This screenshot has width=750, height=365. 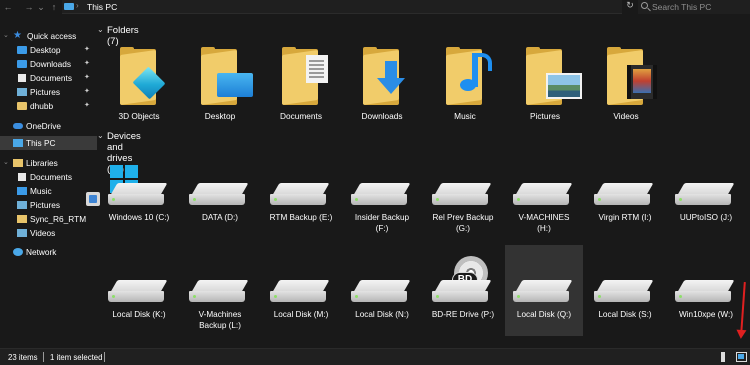 What do you see at coordinates (48, 191) in the screenshot?
I see `sidebar-item-library-music: Music` at bounding box center [48, 191].